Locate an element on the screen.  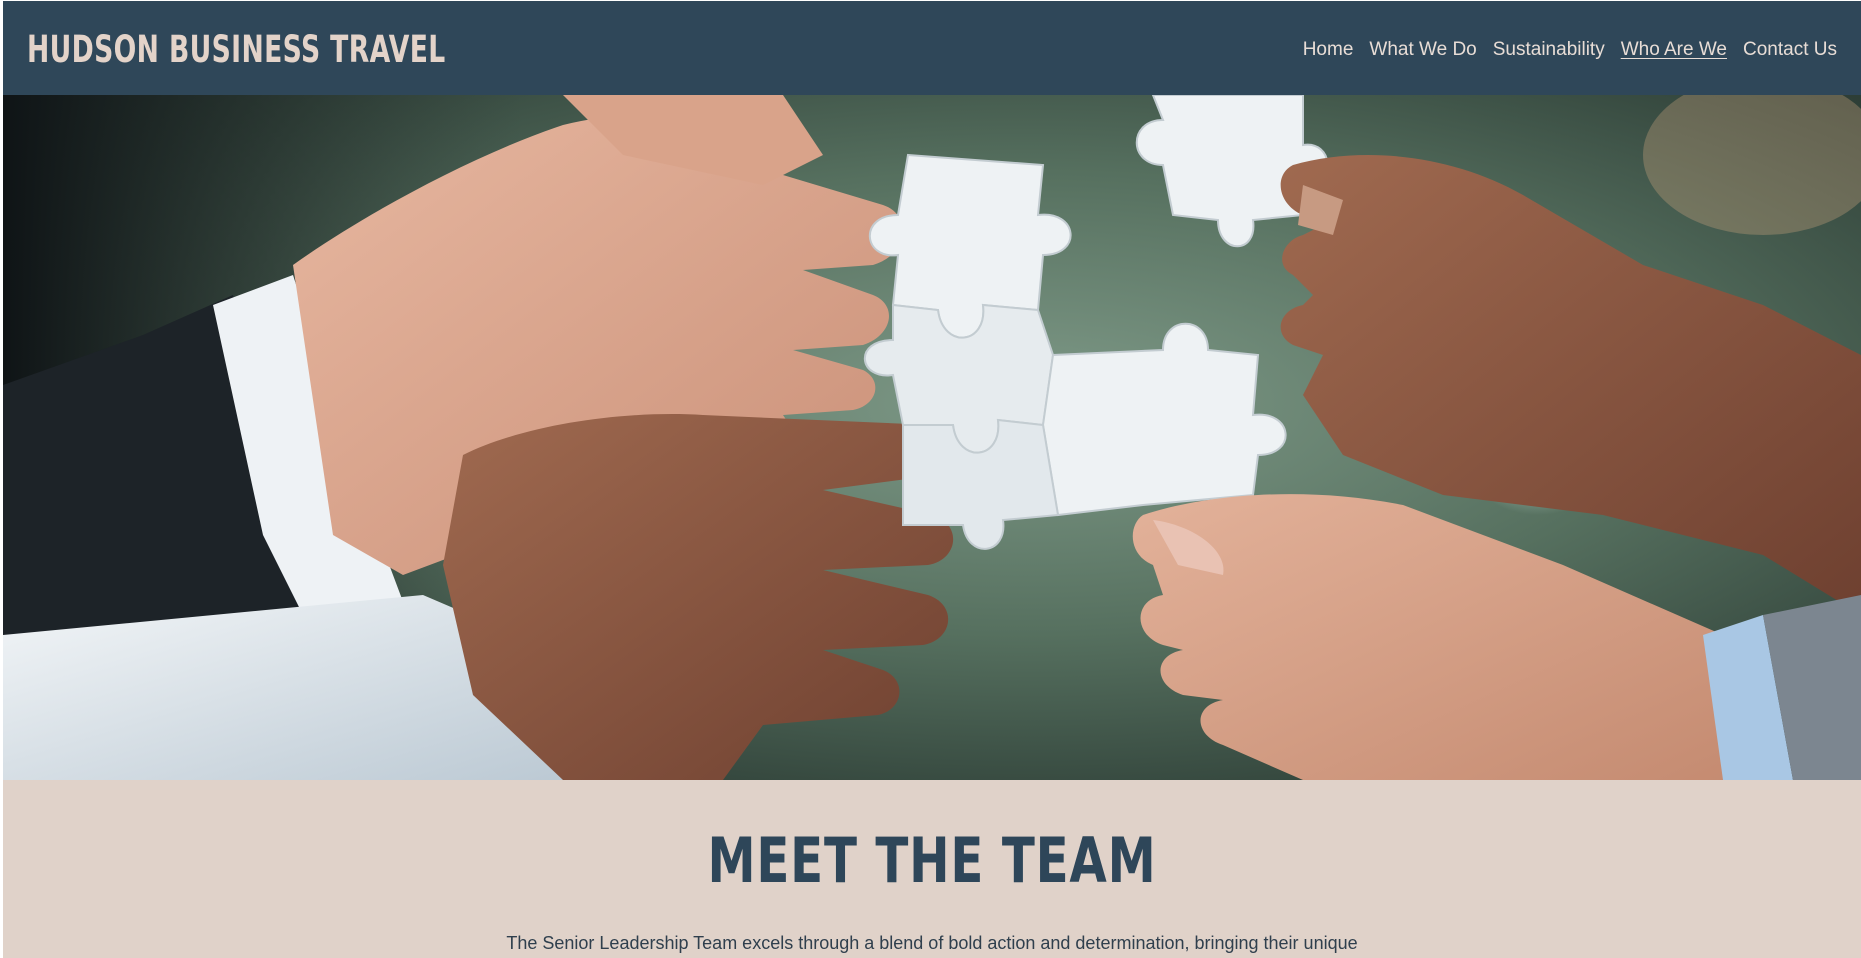
nav-link-what-we-do: What We Do is located at coordinates (1422, 50).